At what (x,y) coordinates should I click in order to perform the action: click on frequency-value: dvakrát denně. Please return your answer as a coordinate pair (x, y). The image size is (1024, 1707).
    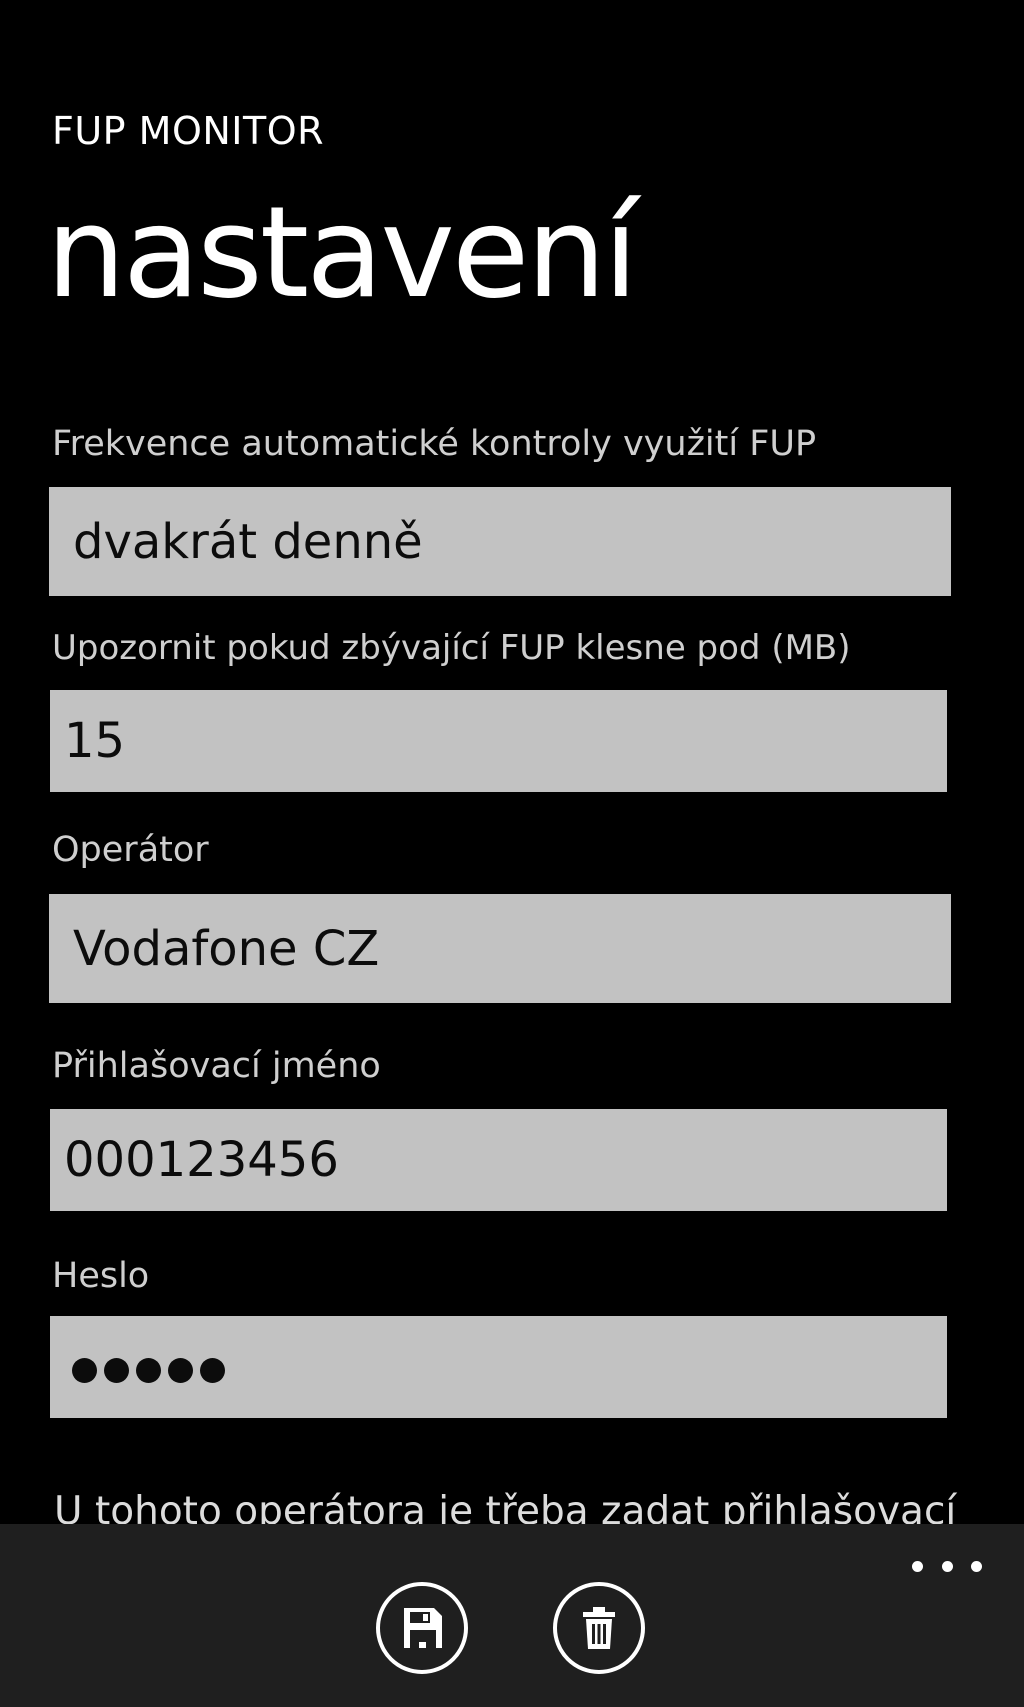
    Looking at the image, I should click on (248, 541).